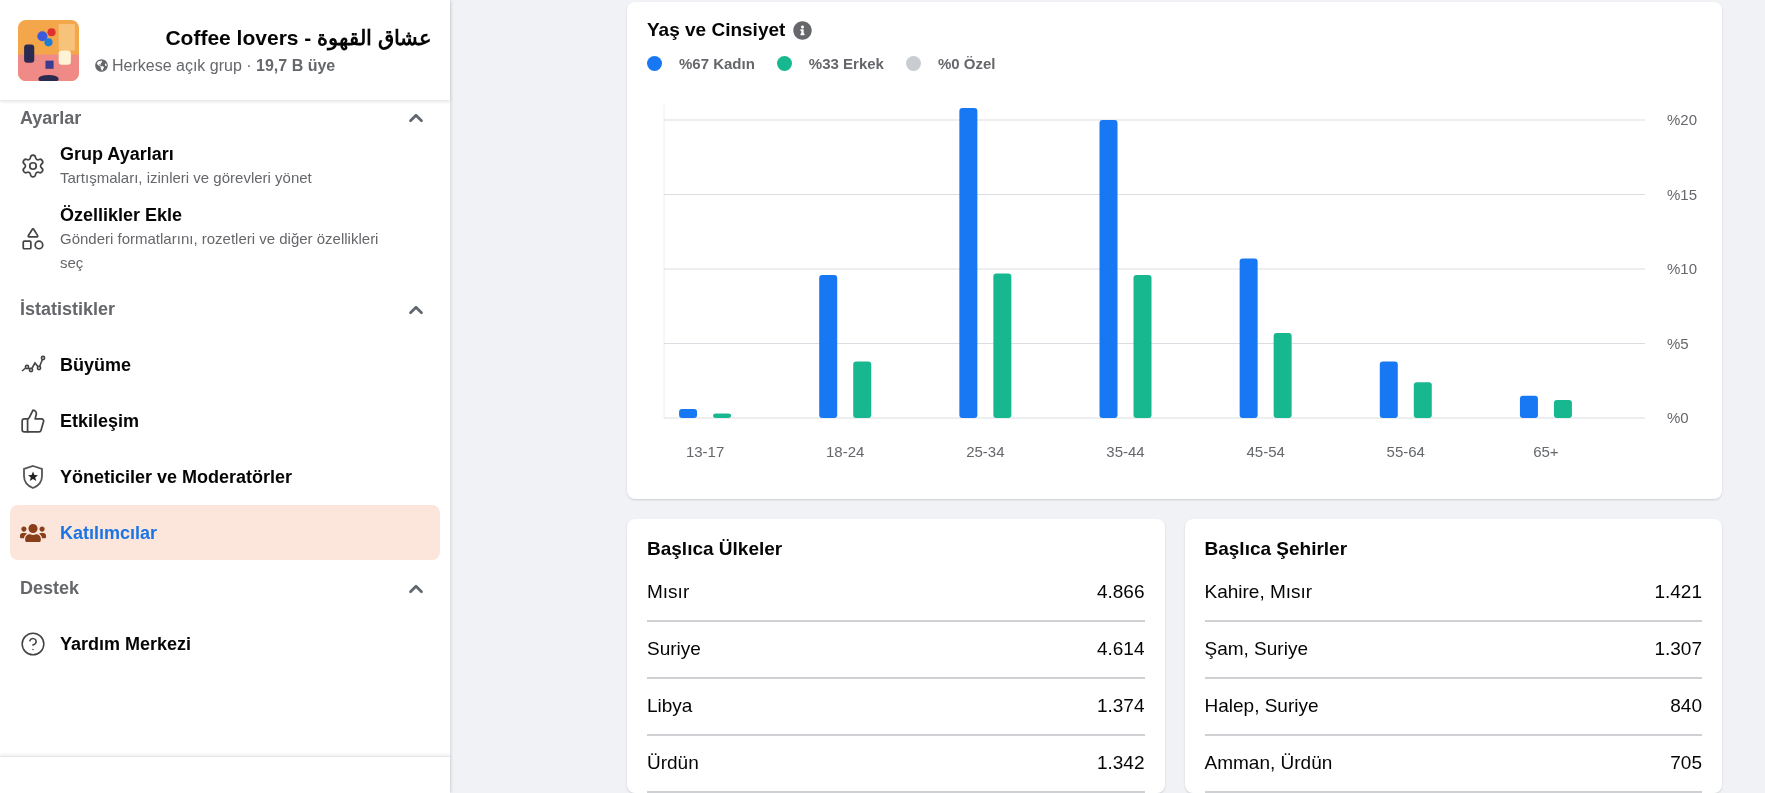 The width and height of the screenshot is (1765, 793). What do you see at coordinates (716, 30) in the screenshot?
I see `card-title: Yaş ve Cinsiyet` at bounding box center [716, 30].